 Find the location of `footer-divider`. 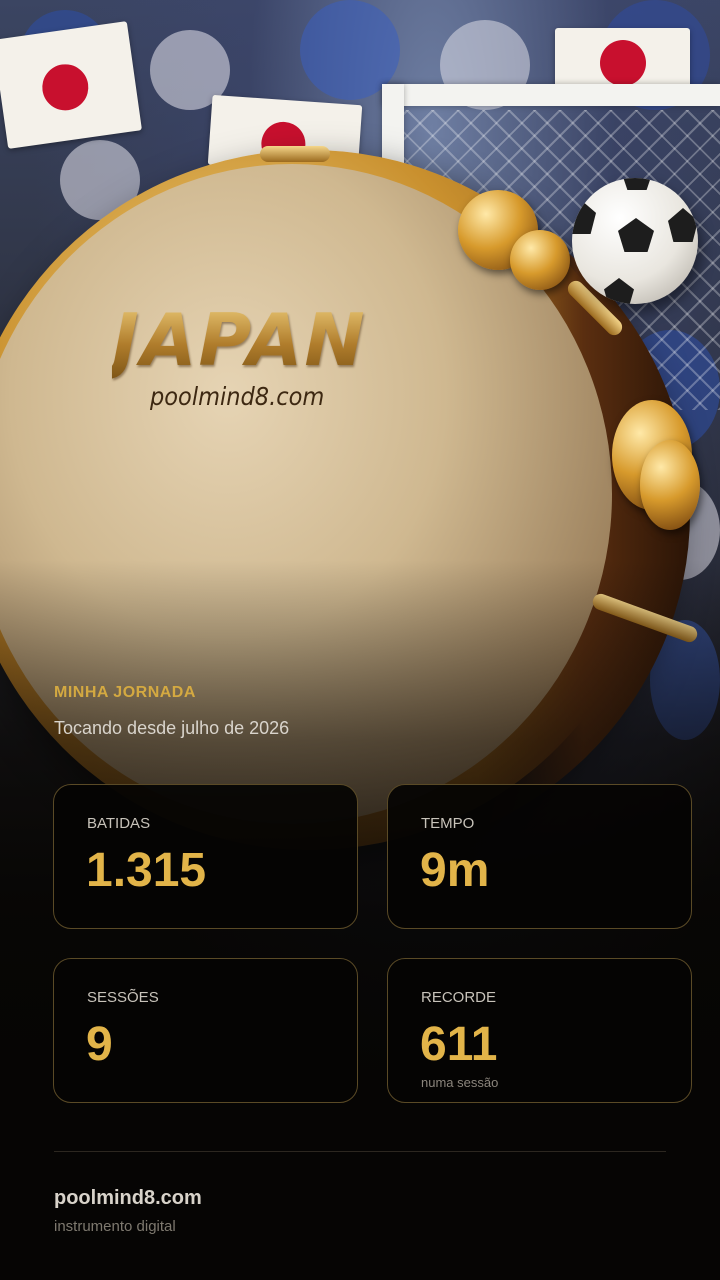

footer-divider is located at coordinates (360, 1151).